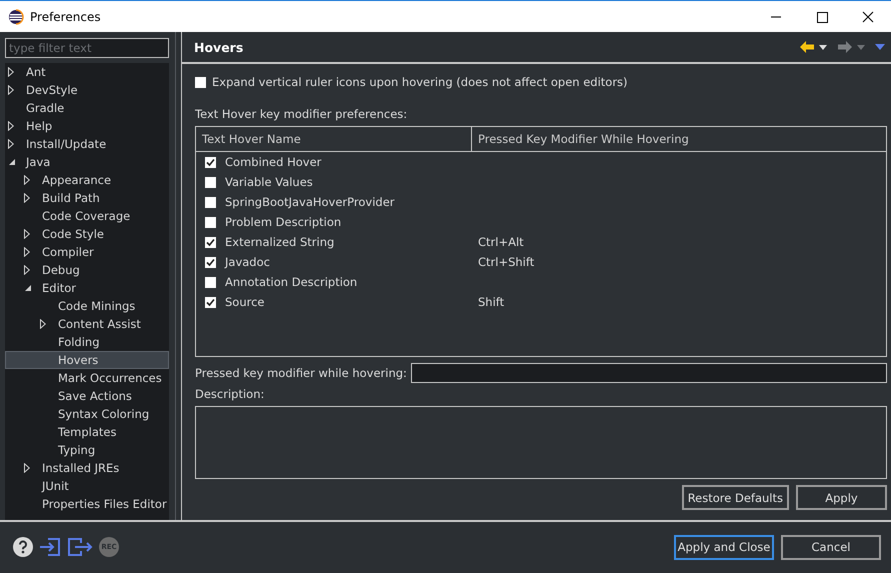 Image resolution: width=891 pixels, height=573 pixels. Describe the element at coordinates (87, 504) in the screenshot. I see `tree-item: Properties Files Editor` at that location.